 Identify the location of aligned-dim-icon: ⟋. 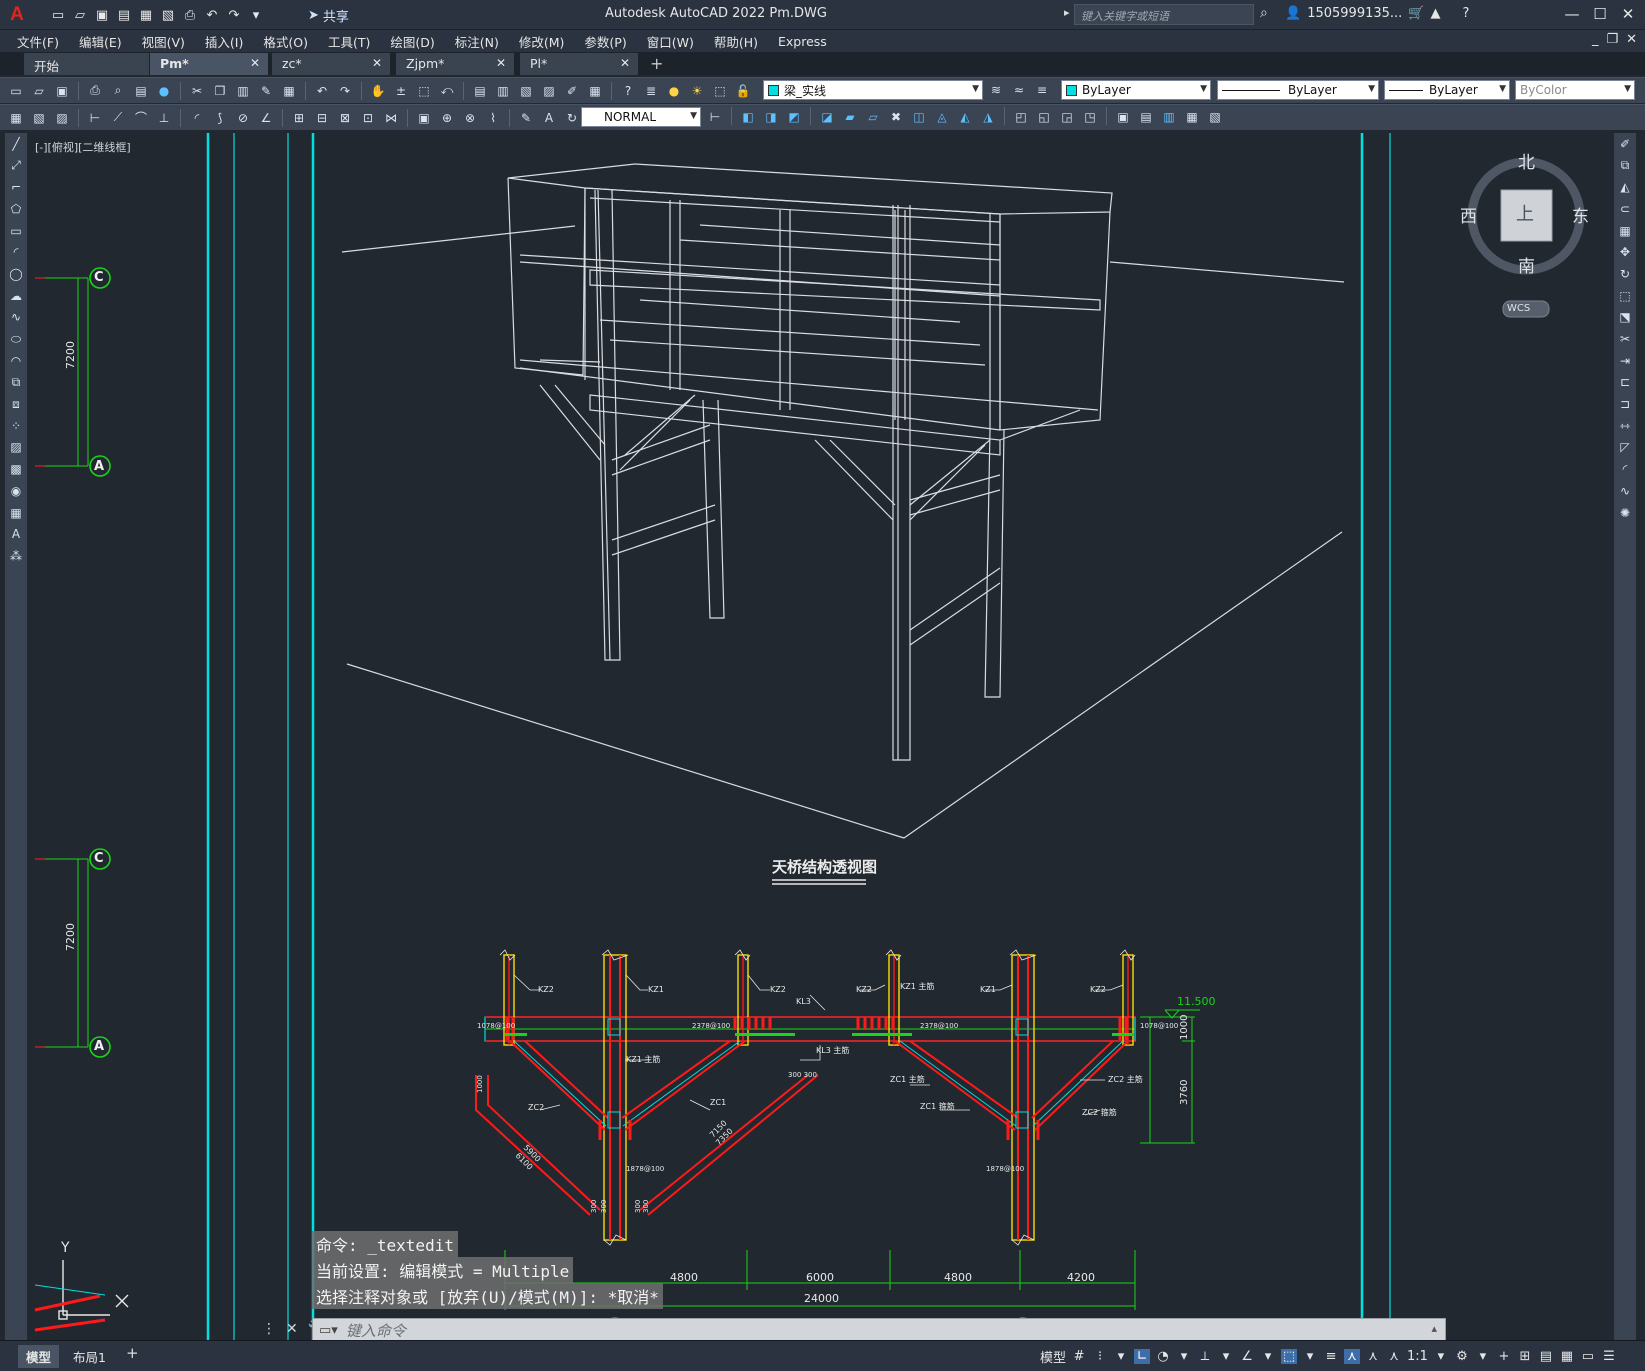
(118, 118).